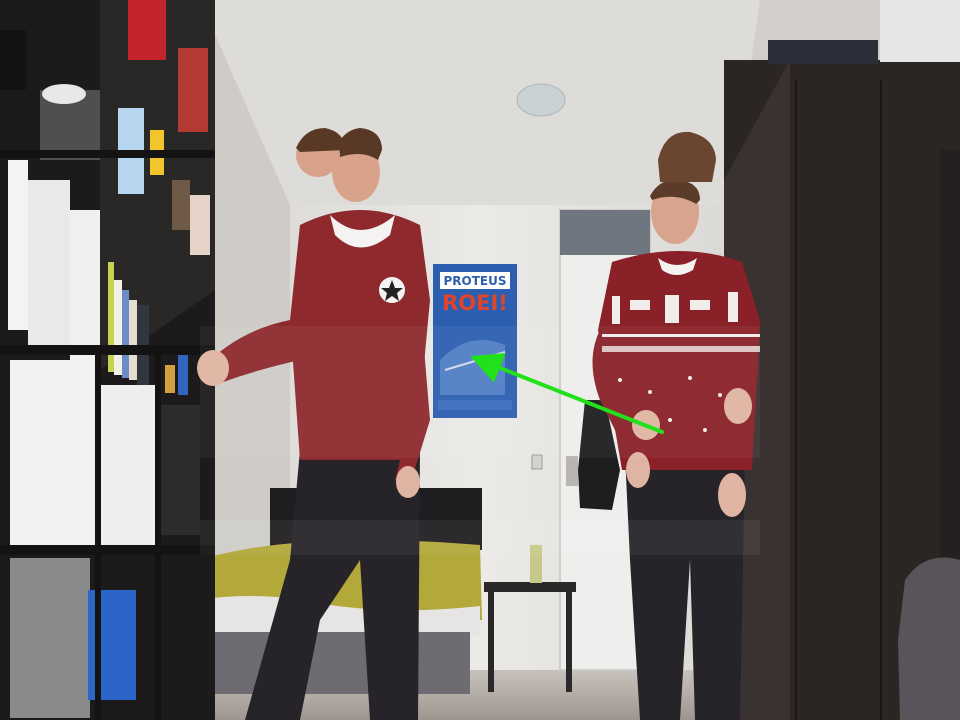 The height and width of the screenshot is (720, 960). What do you see at coordinates (541, 100) in the screenshot?
I see `ceiling-lamp` at bounding box center [541, 100].